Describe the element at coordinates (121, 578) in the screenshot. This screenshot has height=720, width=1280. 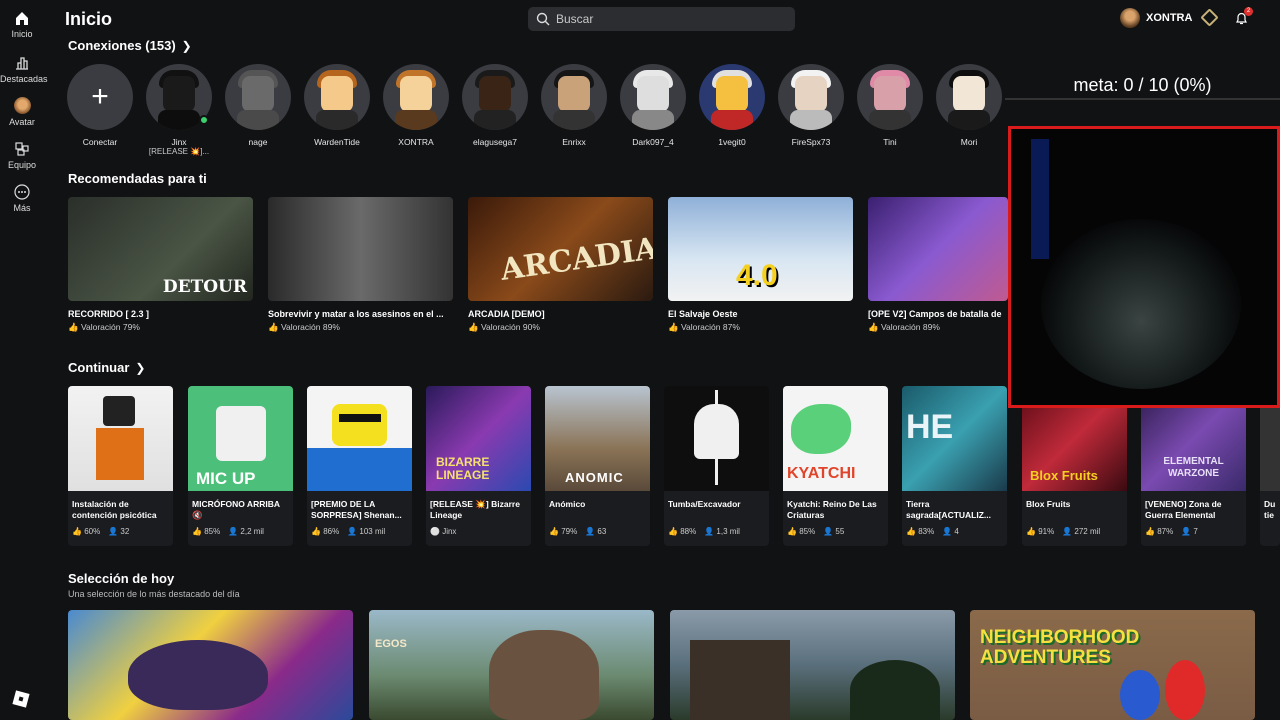
I see `today-header: Selección de hoy` at that location.